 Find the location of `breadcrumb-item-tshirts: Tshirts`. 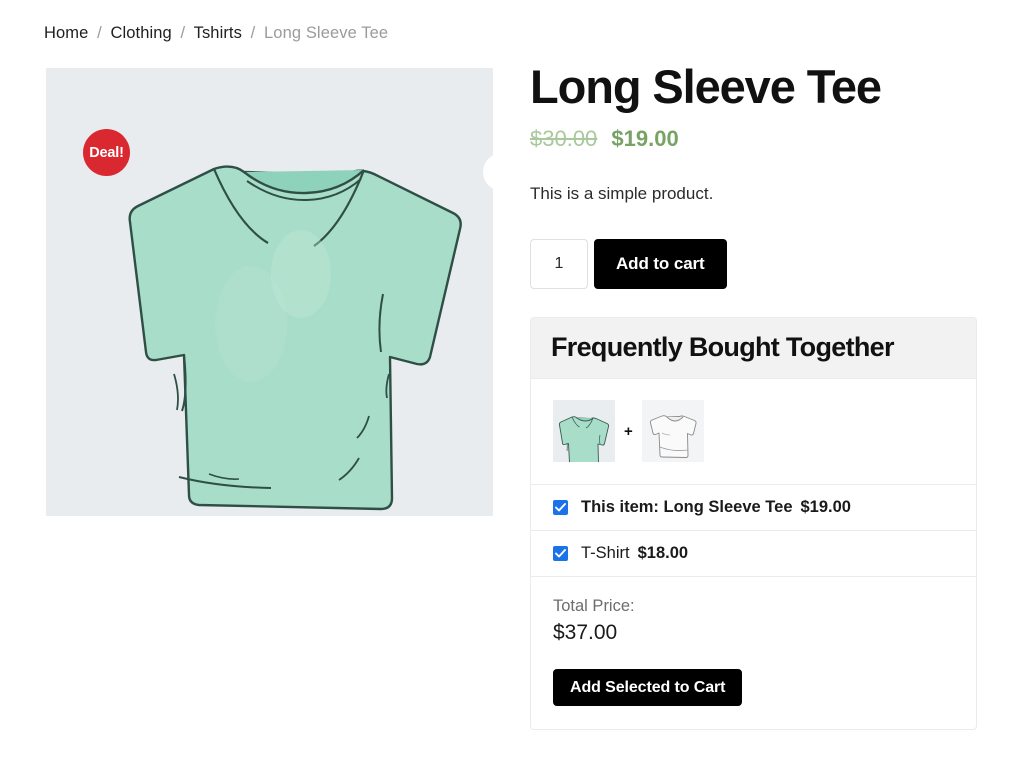

breadcrumb-item-tshirts: Tshirts is located at coordinates (218, 33).